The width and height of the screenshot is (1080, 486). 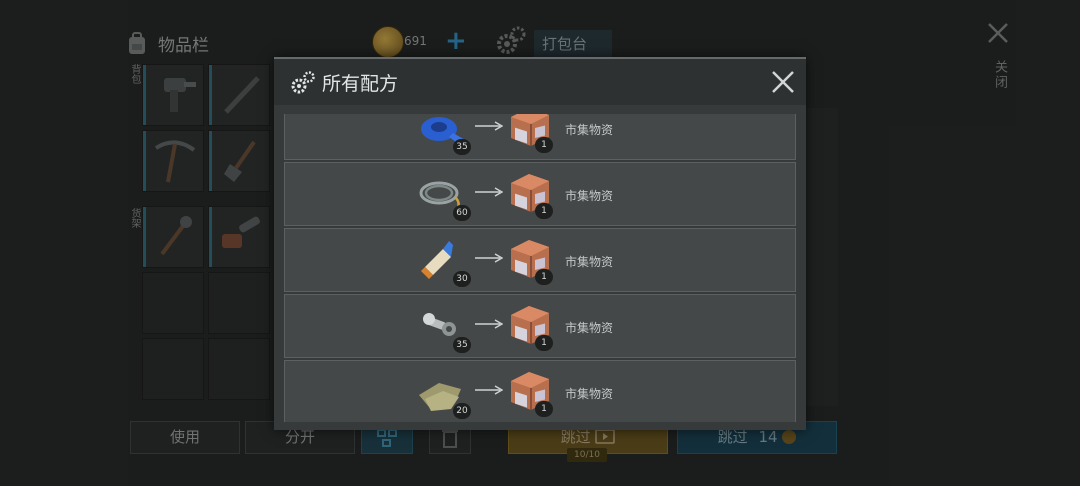 I want to click on drill-icon, so click(x=180, y=95).